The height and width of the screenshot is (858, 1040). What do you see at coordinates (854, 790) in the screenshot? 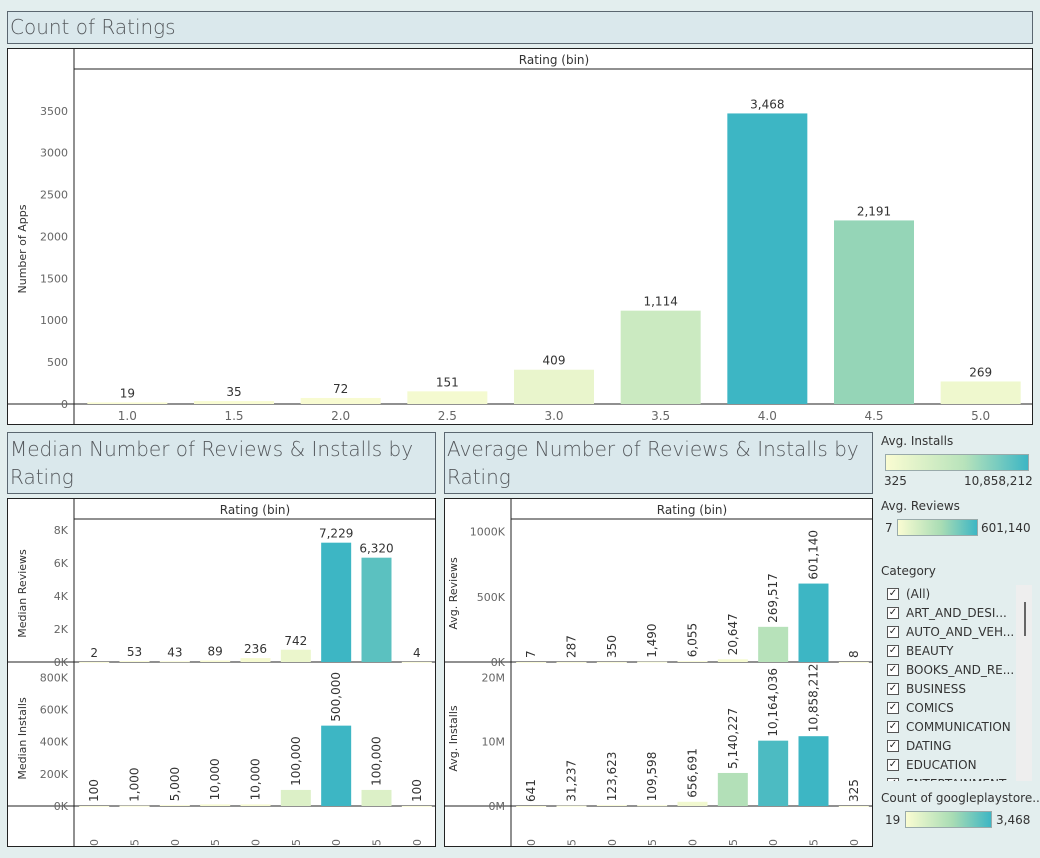
I see `avg-installs-data-label: 325` at bounding box center [854, 790].